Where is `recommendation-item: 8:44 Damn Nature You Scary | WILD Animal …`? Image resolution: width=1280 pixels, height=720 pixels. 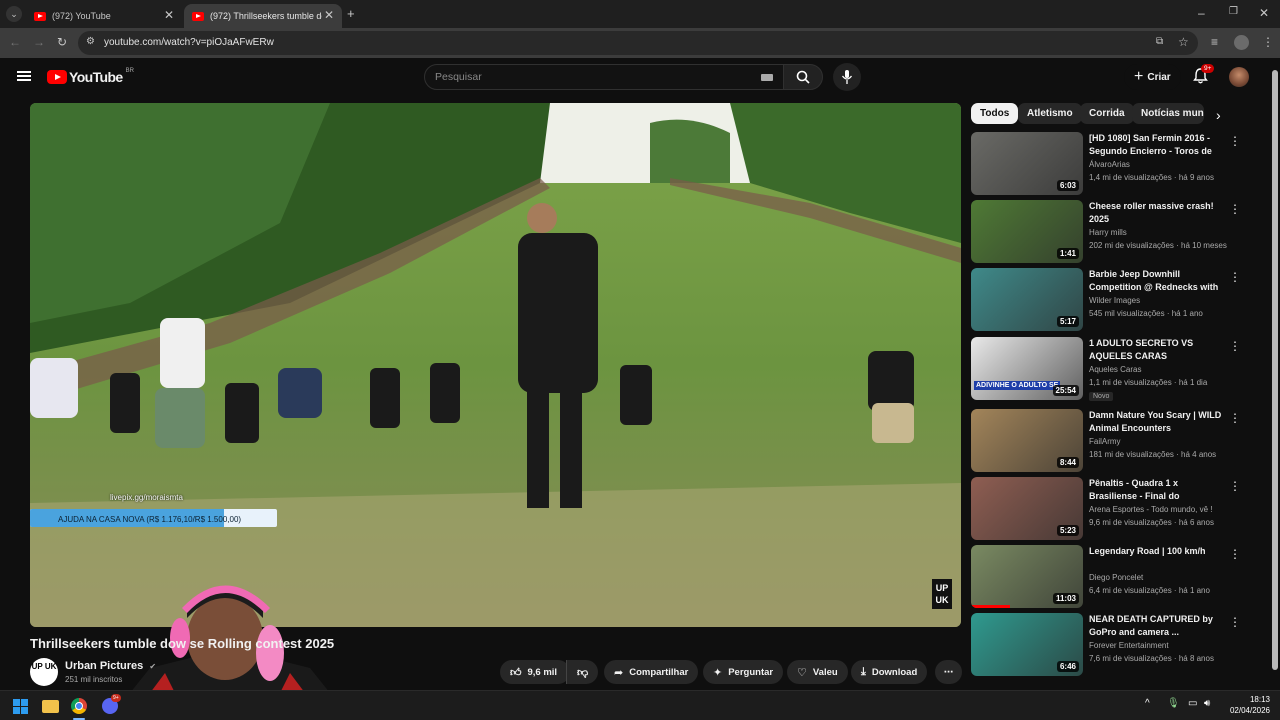 recommendation-item: 8:44 Damn Nature You Scary | WILD Animal … is located at coordinates (1116, 441).